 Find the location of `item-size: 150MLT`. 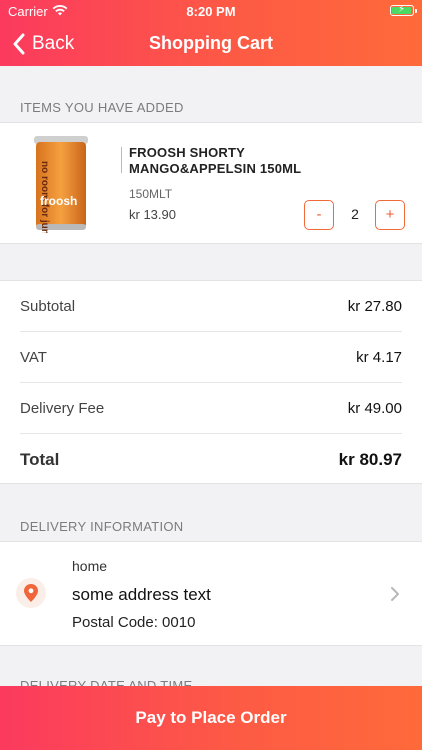

item-size: 150MLT is located at coordinates (151, 194).